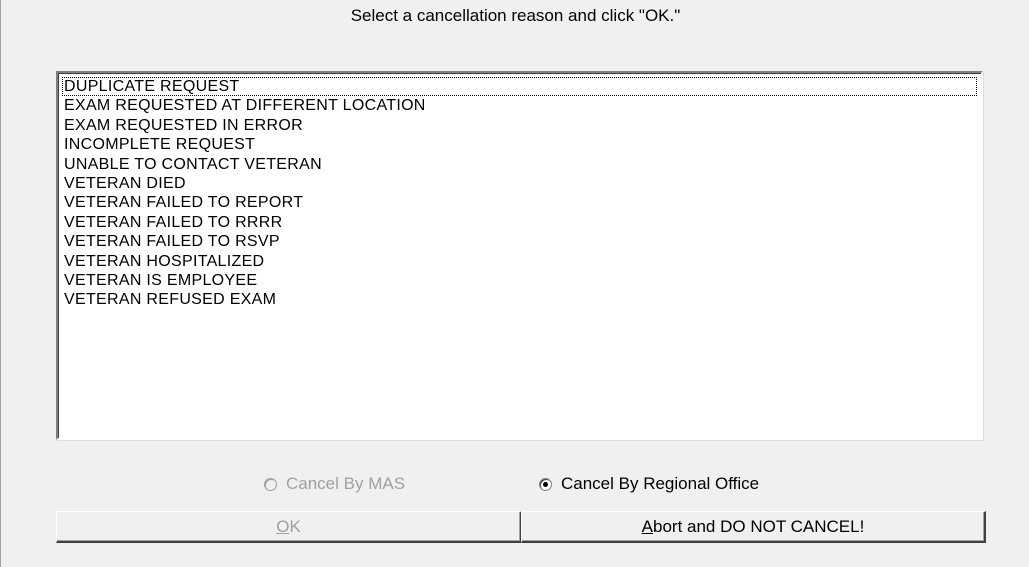 Image resolution: width=1029 pixels, height=567 pixels. I want to click on radio-selected-dot, so click(545, 484).